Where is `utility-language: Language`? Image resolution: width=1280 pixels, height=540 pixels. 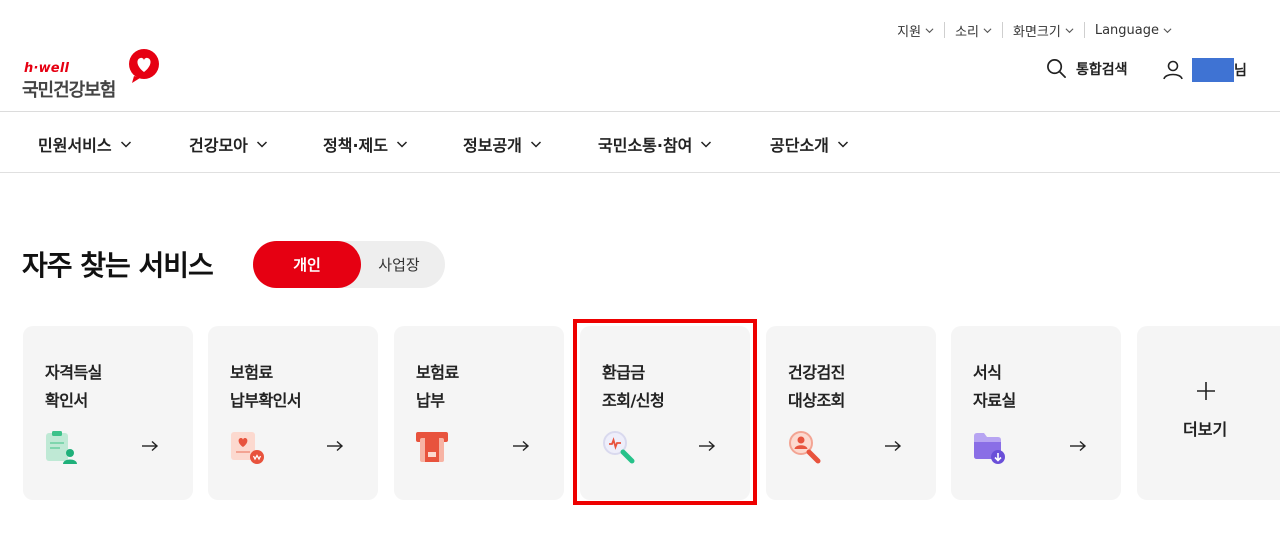 utility-language: Language is located at coordinates (1127, 30).